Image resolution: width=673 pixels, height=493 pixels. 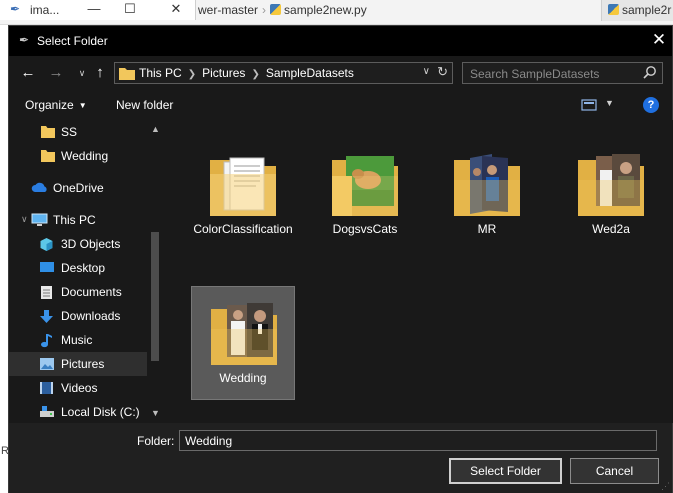 What do you see at coordinates (47, 267) in the screenshot?
I see `desktop-icon` at bounding box center [47, 267].